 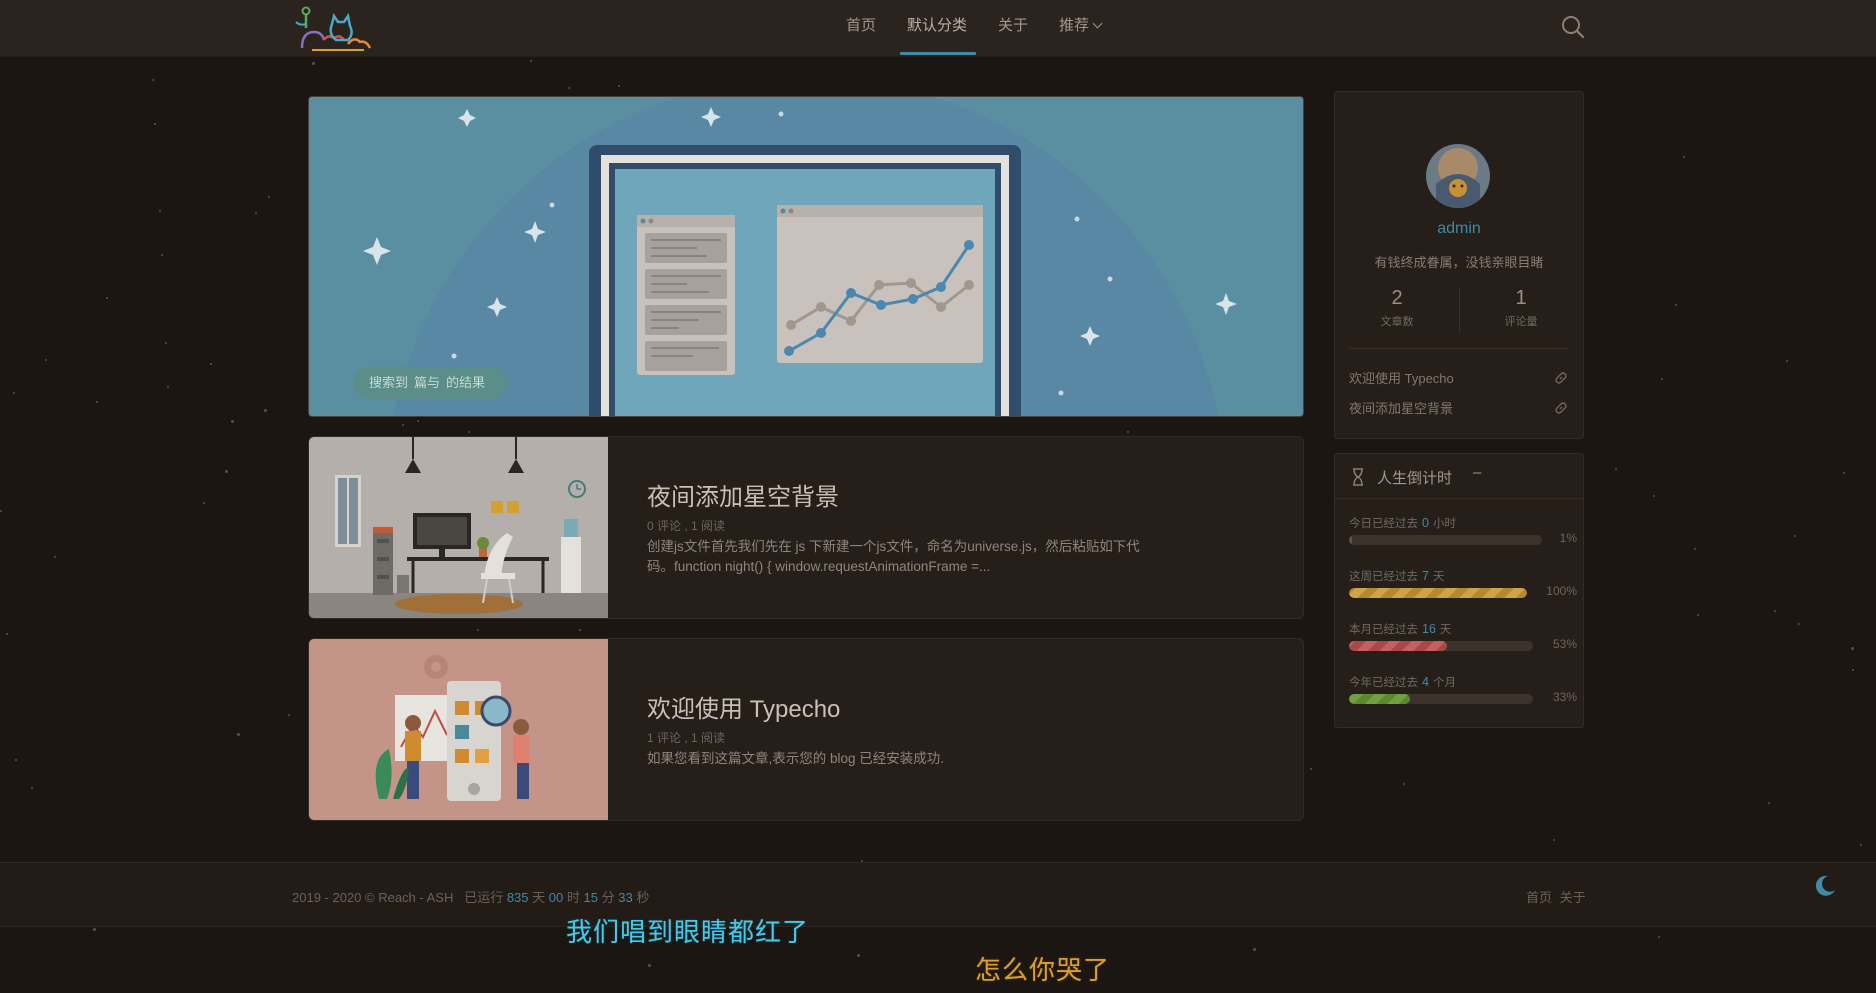 I want to click on stat-comments-value: 1, so click(x=1521, y=298).